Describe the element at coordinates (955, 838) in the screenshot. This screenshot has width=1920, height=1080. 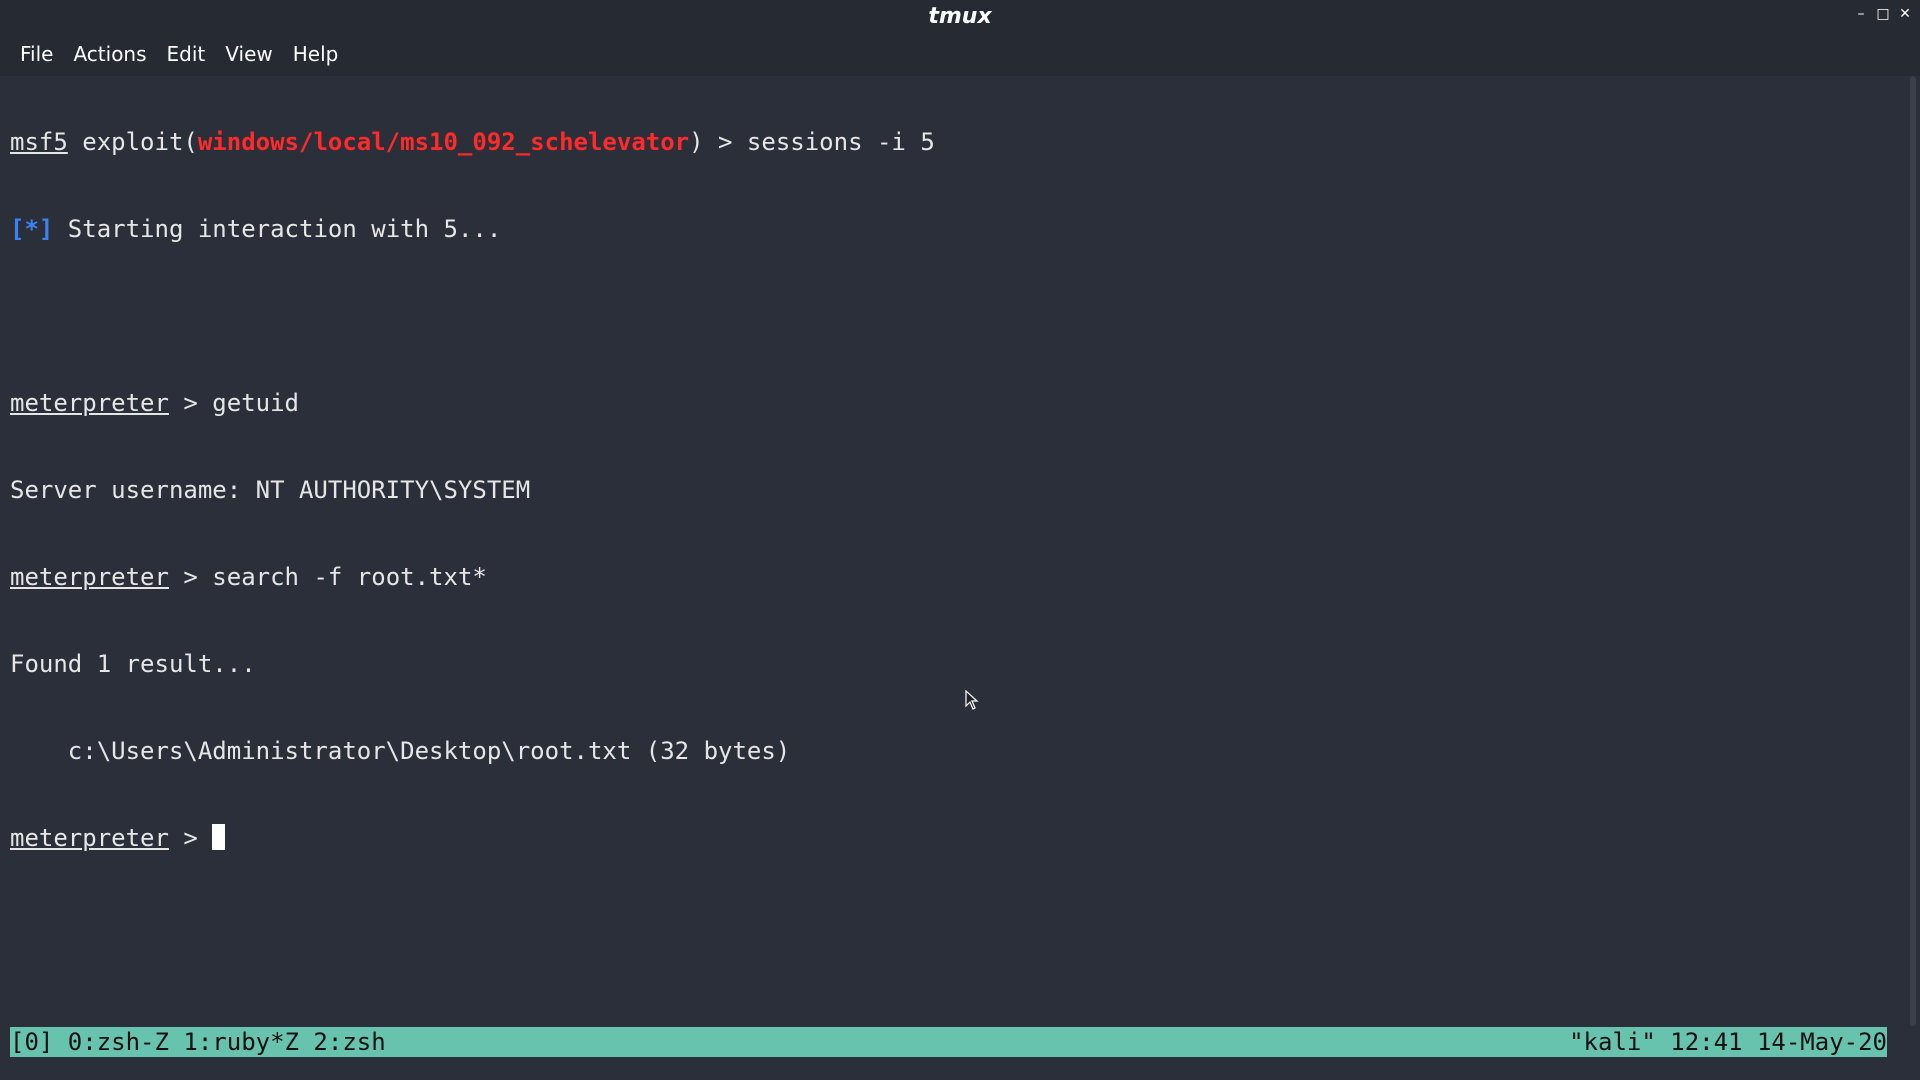
I see `terminal-line: meterpreter >` at that location.